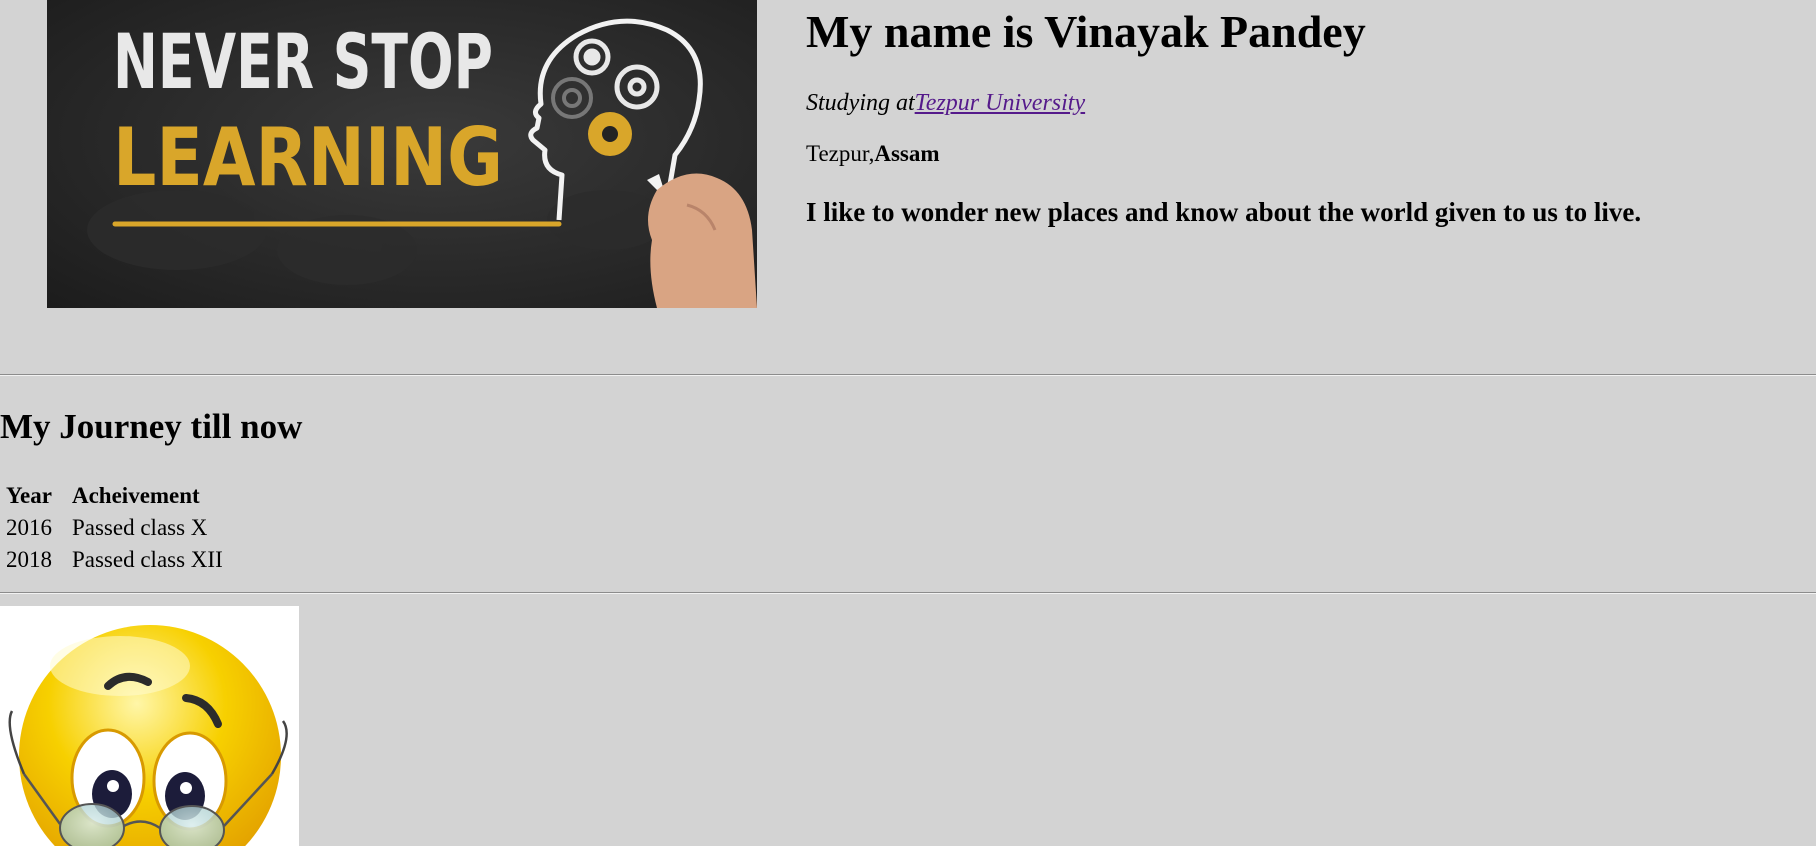 Image resolution: width=1816 pixels, height=846 pixels. What do you see at coordinates (29, 559) in the screenshot?
I see `year-cell: 2018` at bounding box center [29, 559].